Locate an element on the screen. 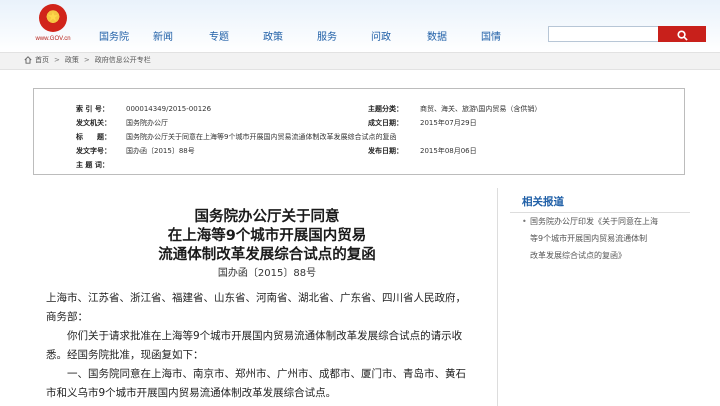 The height and width of the screenshot is (406, 720). meta-label-index-no: 索 引 号： is located at coordinates (92, 109).